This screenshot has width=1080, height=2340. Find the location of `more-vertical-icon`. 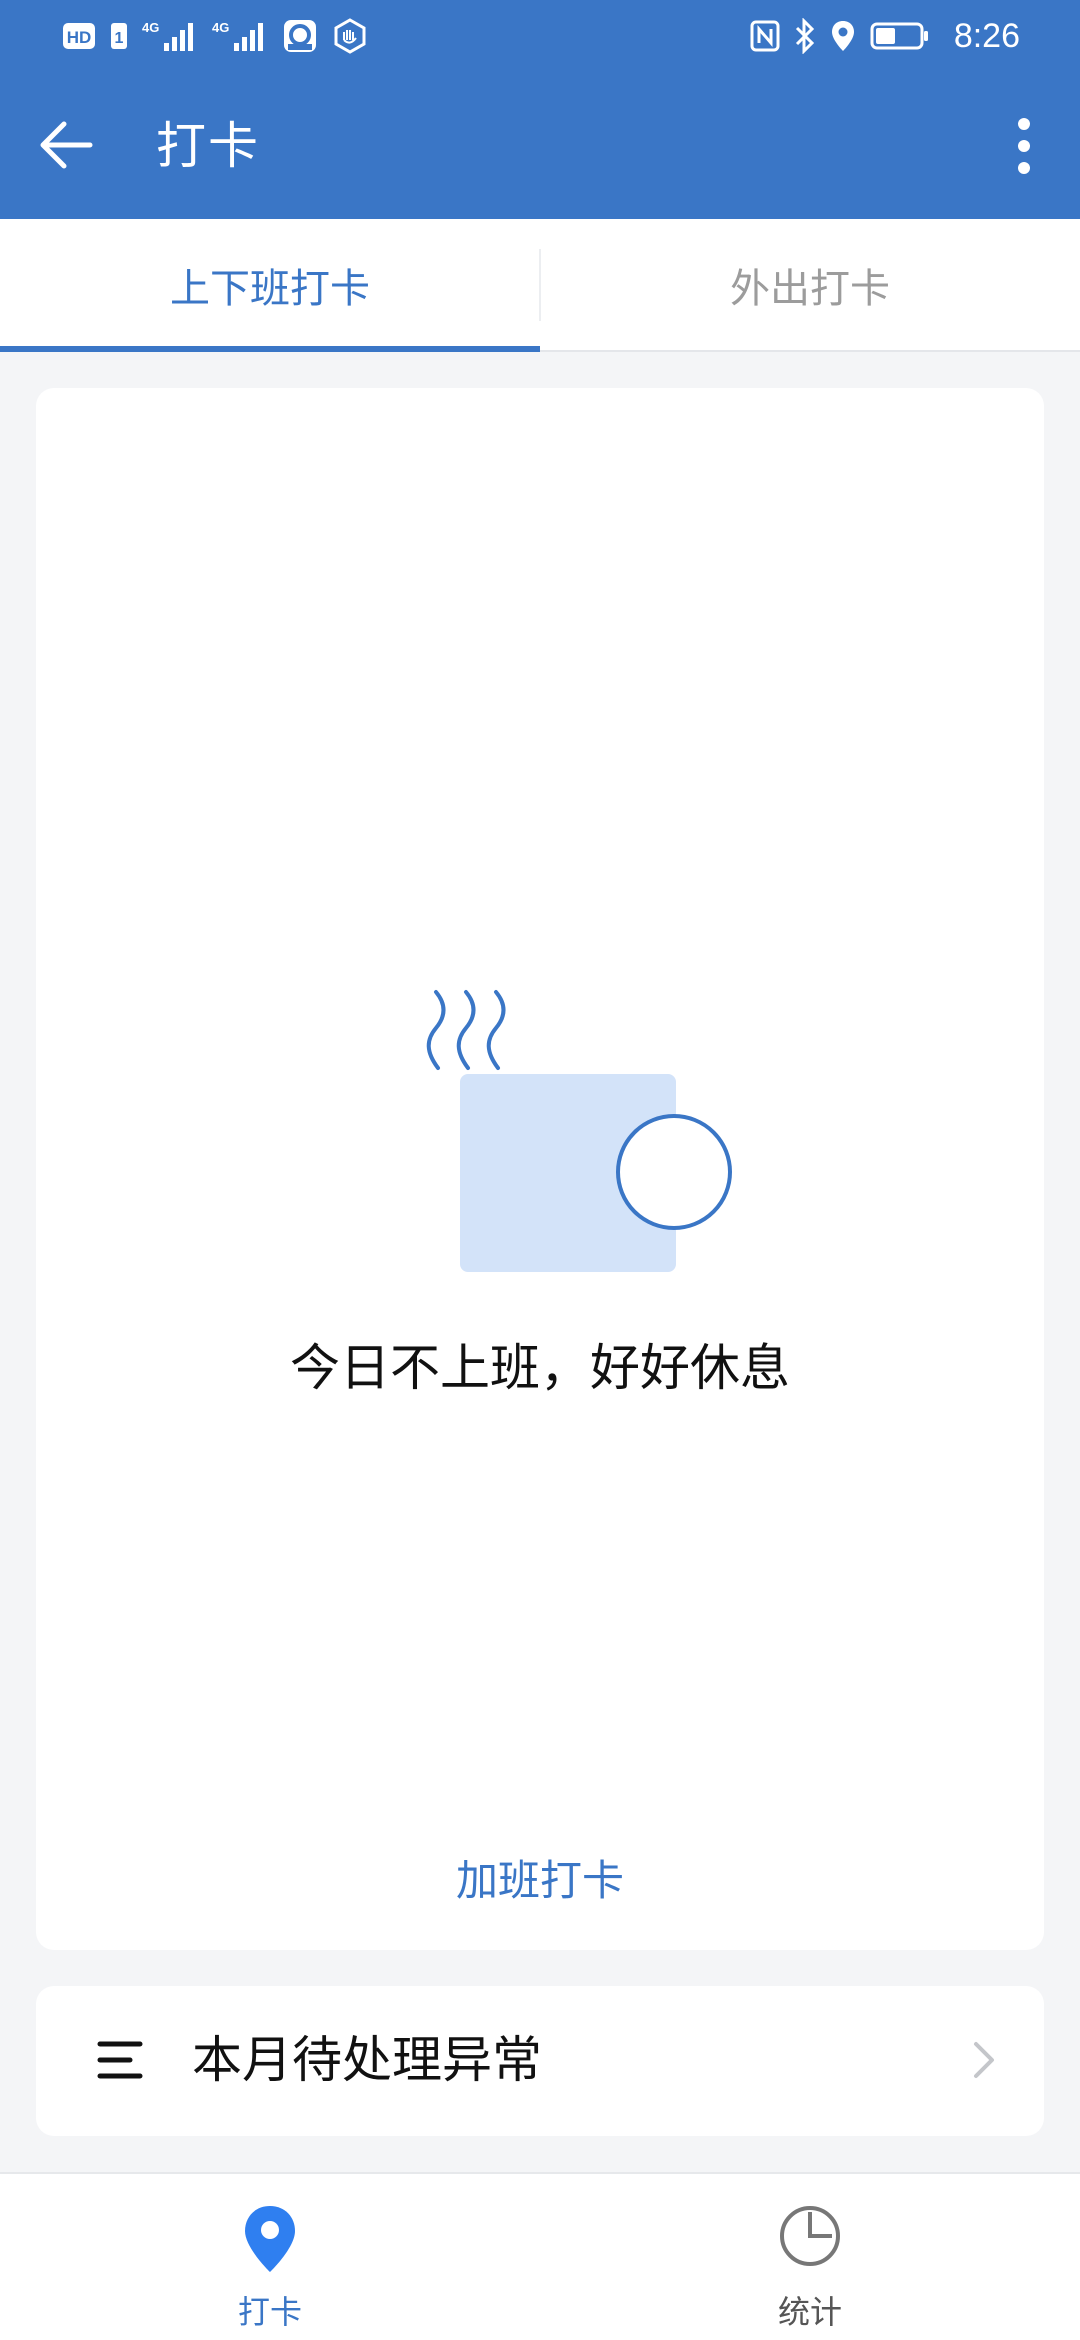

more-vertical-icon is located at coordinates (1024, 146).